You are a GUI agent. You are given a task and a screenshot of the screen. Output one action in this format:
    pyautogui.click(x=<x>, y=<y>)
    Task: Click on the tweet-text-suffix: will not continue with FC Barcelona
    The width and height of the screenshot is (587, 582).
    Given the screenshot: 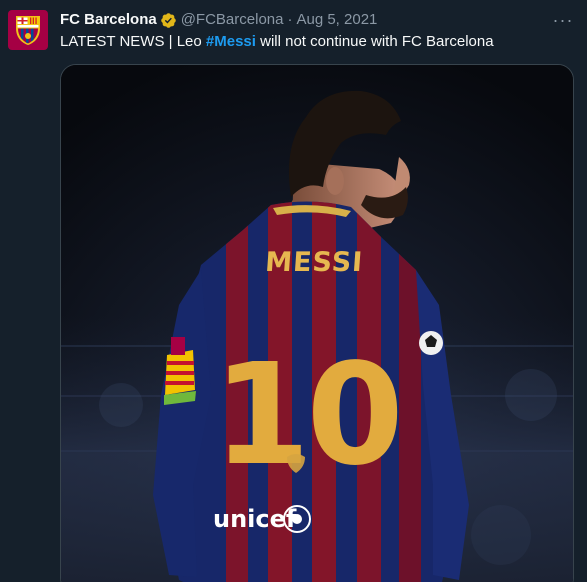 What is the action you would take?
    pyautogui.click(x=374, y=41)
    